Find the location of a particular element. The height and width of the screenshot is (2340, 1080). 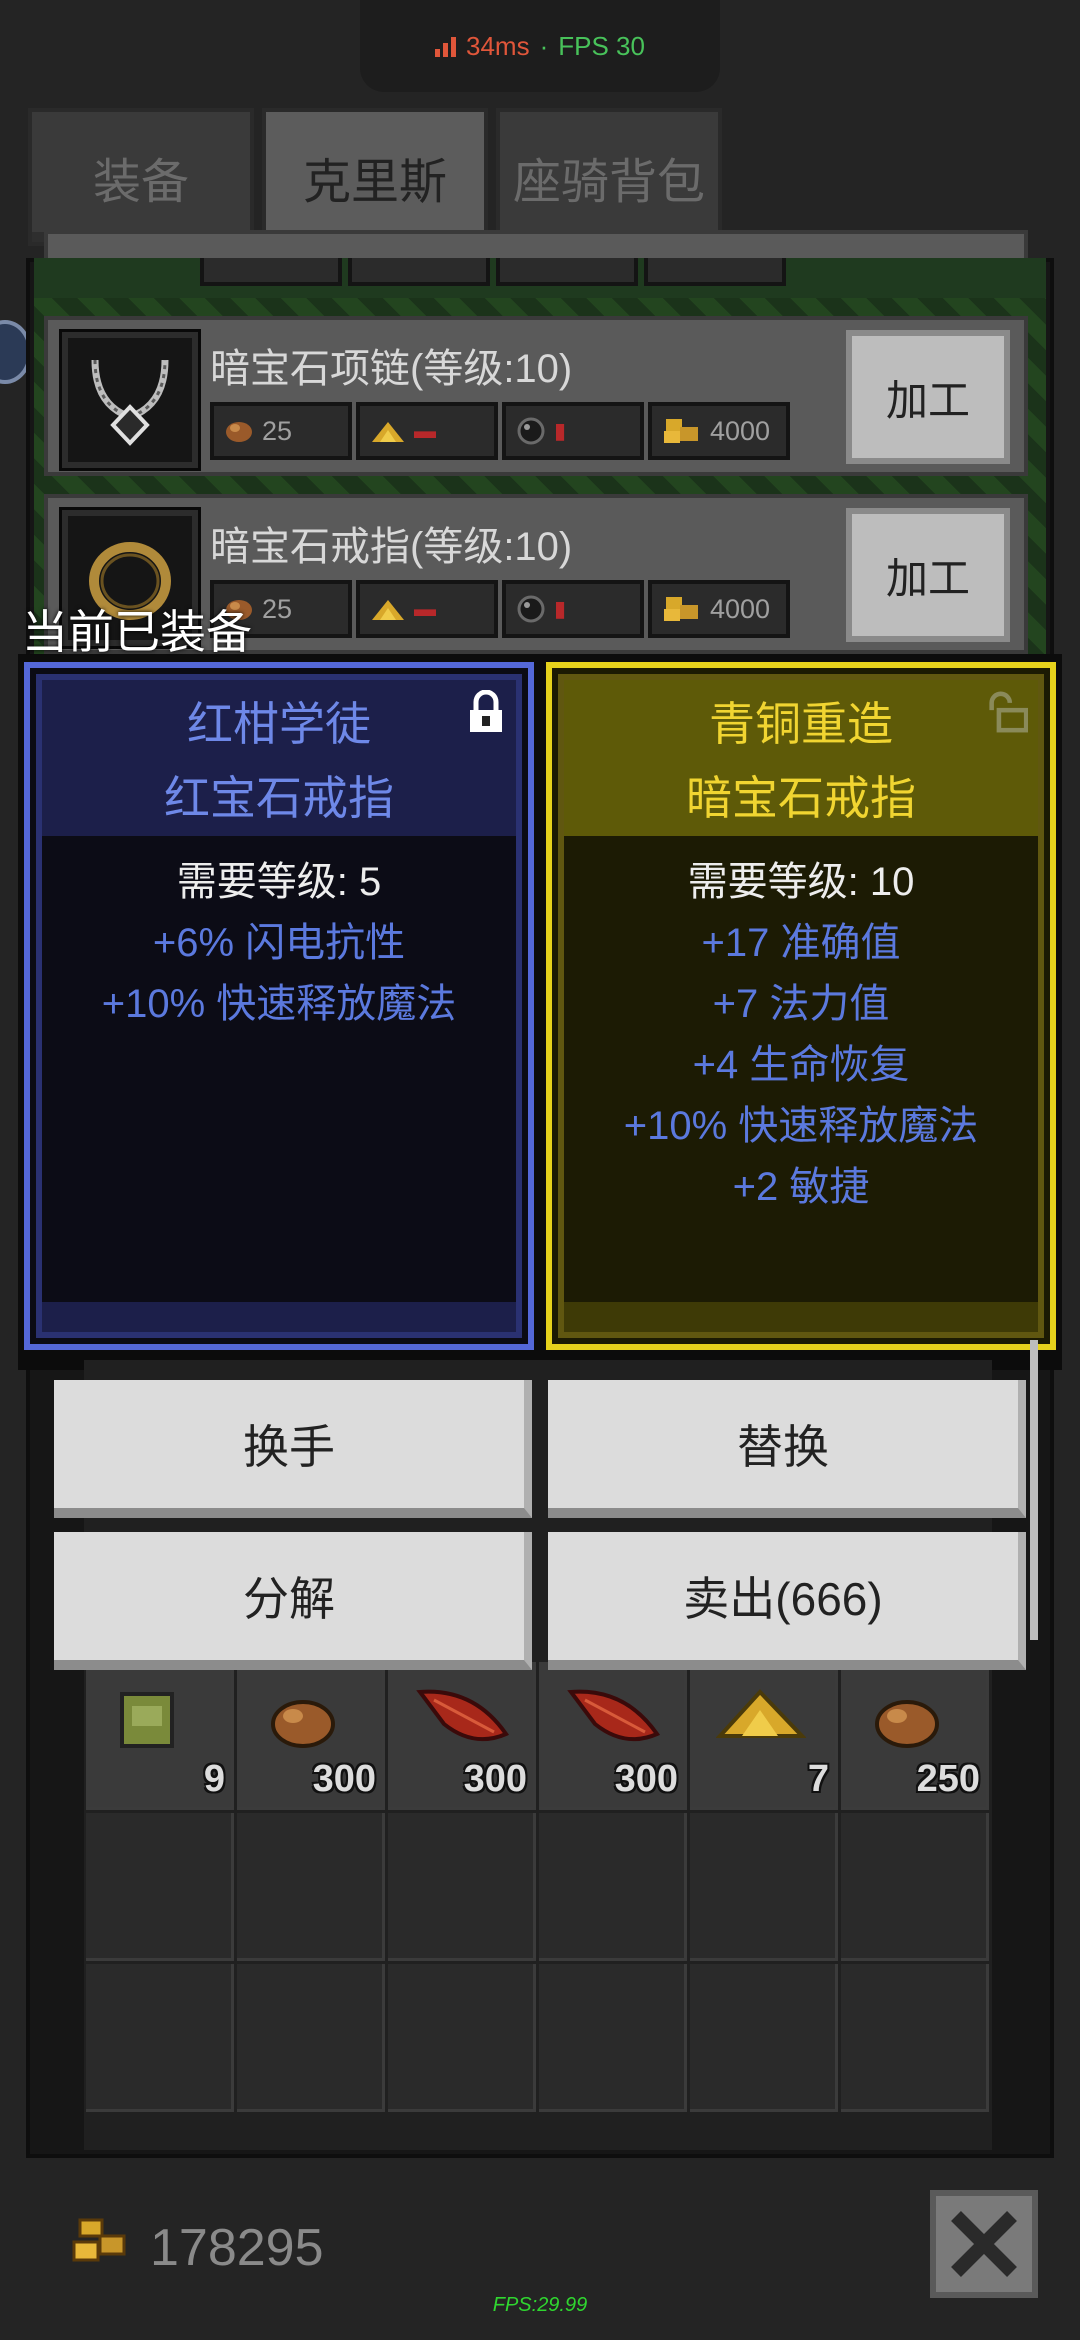

current-item-prefix: 红柑学徒 is located at coordinates (279, 724).